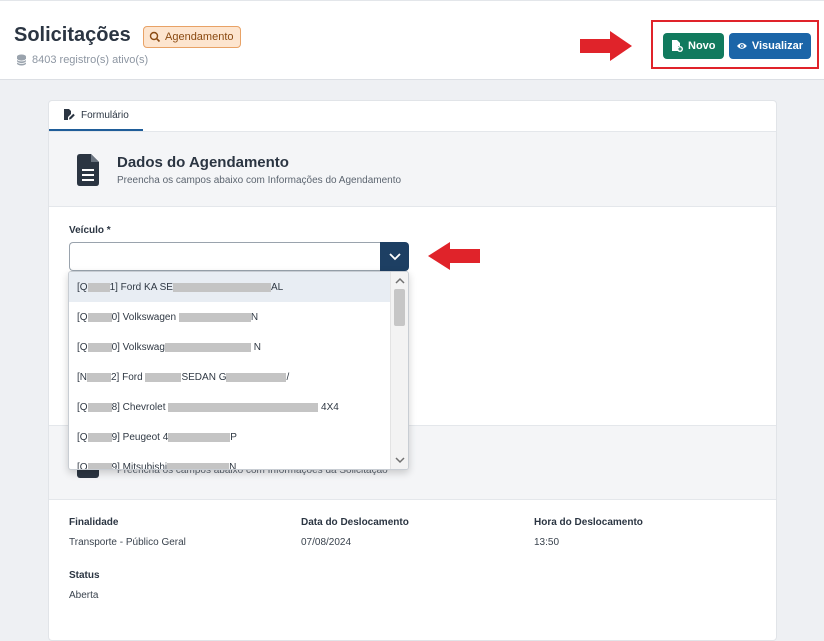  I want to click on badge-label: Agendamento, so click(199, 37).